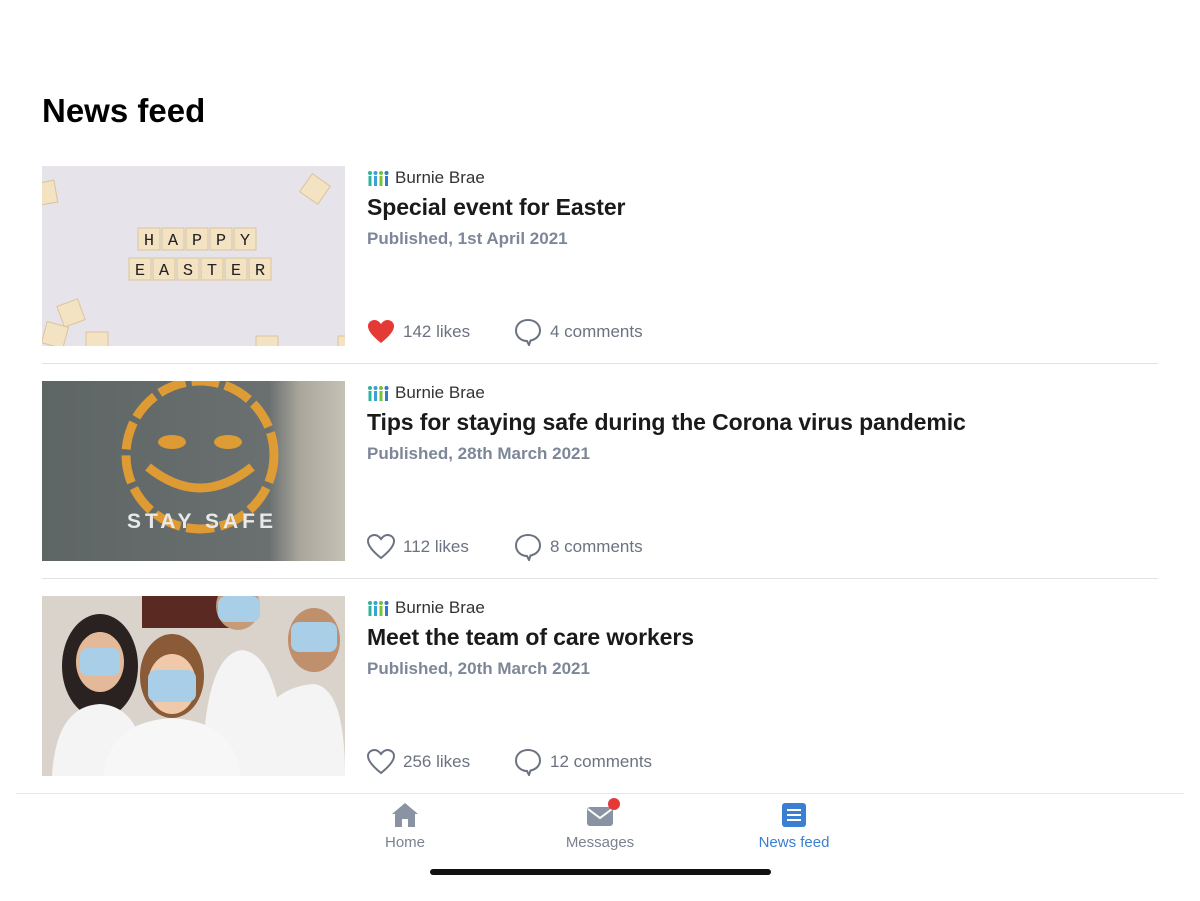 The height and width of the screenshot is (901, 1200). I want to click on comments-button: 4 comments, so click(578, 332).